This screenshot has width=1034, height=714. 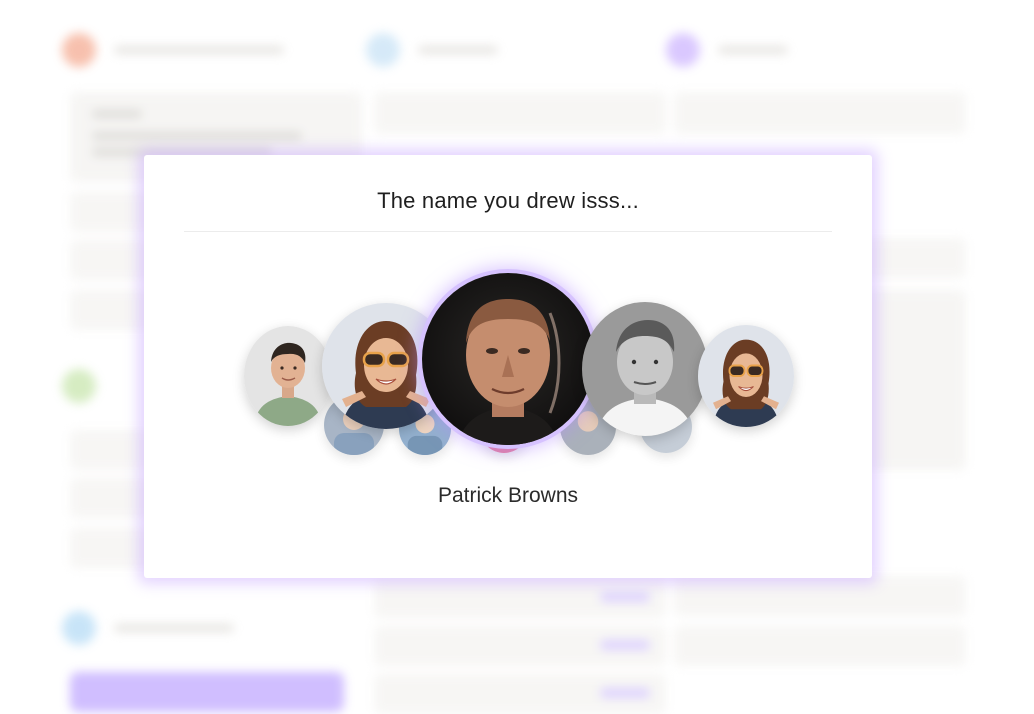 I want to click on avatar-far-right, so click(x=746, y=376).